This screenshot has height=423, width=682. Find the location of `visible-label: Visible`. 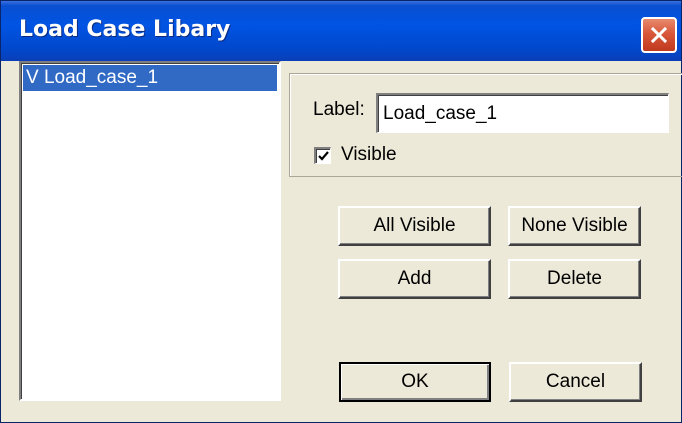

visible-label: Visible is located at coordinates (369, 154).